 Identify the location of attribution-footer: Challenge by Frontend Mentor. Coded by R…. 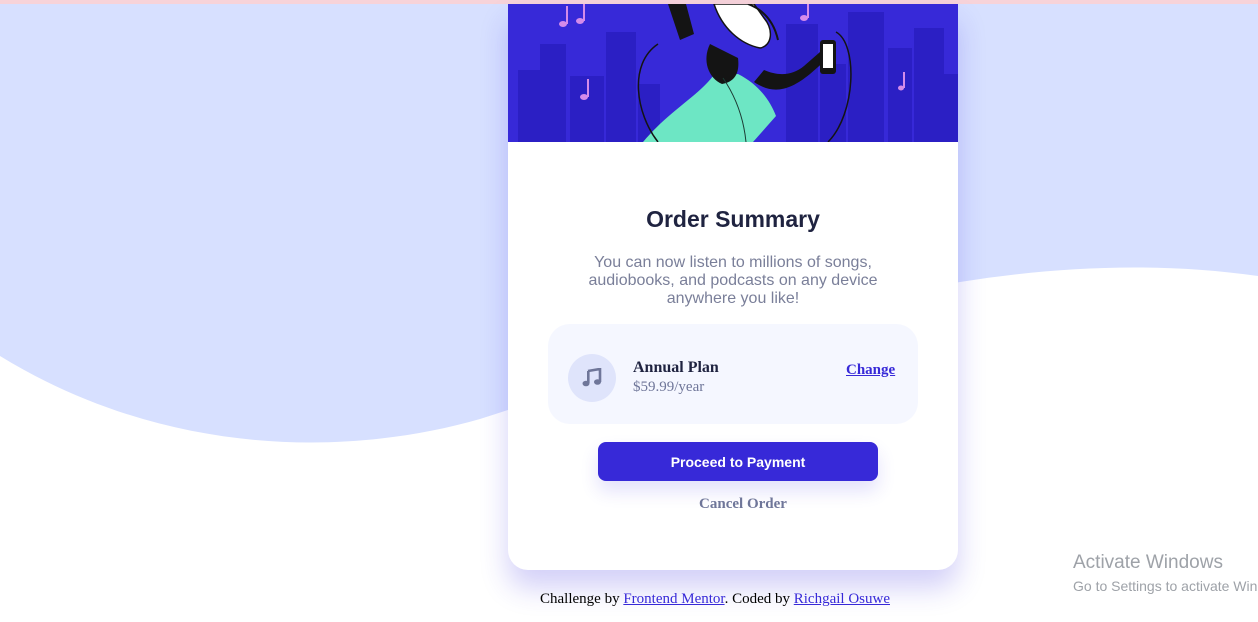
(629, 599).